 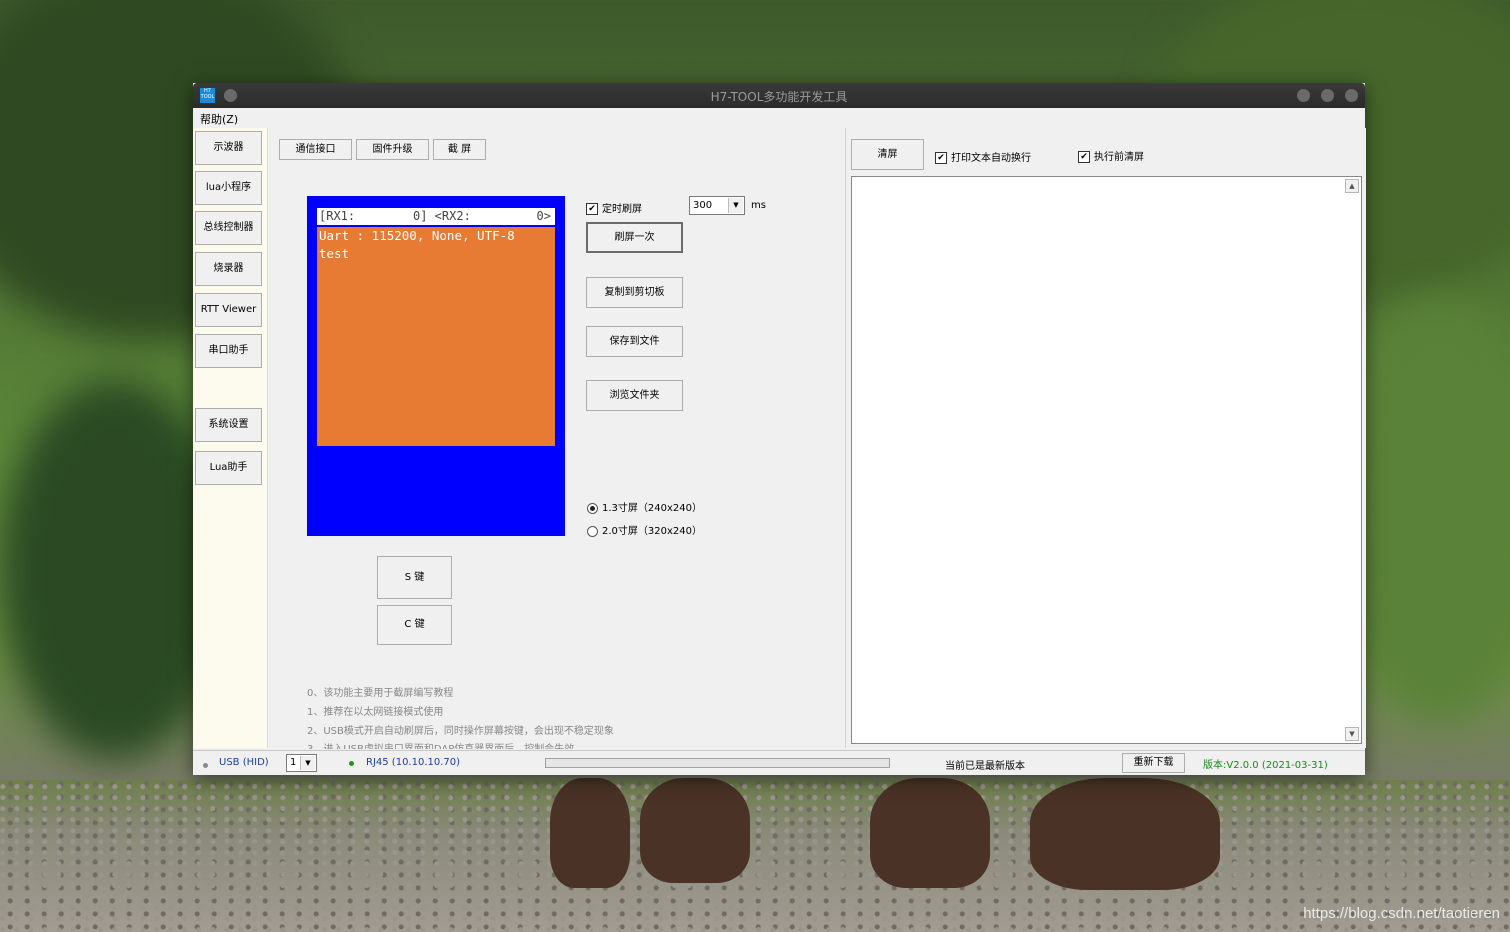 What do you see at coordinates (375, 712) in the screenshot?
I see `note-line: 1、推荐在以太网链接模式使用` at bounding box center [375, 712].